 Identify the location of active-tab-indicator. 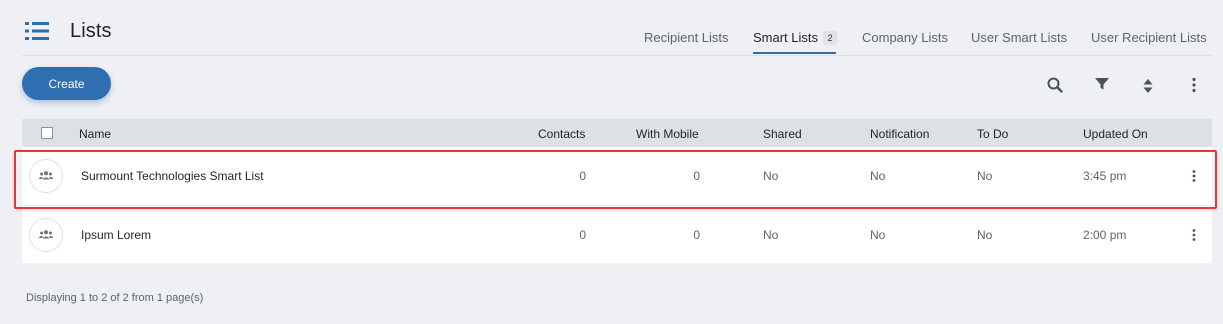
(794, 53).